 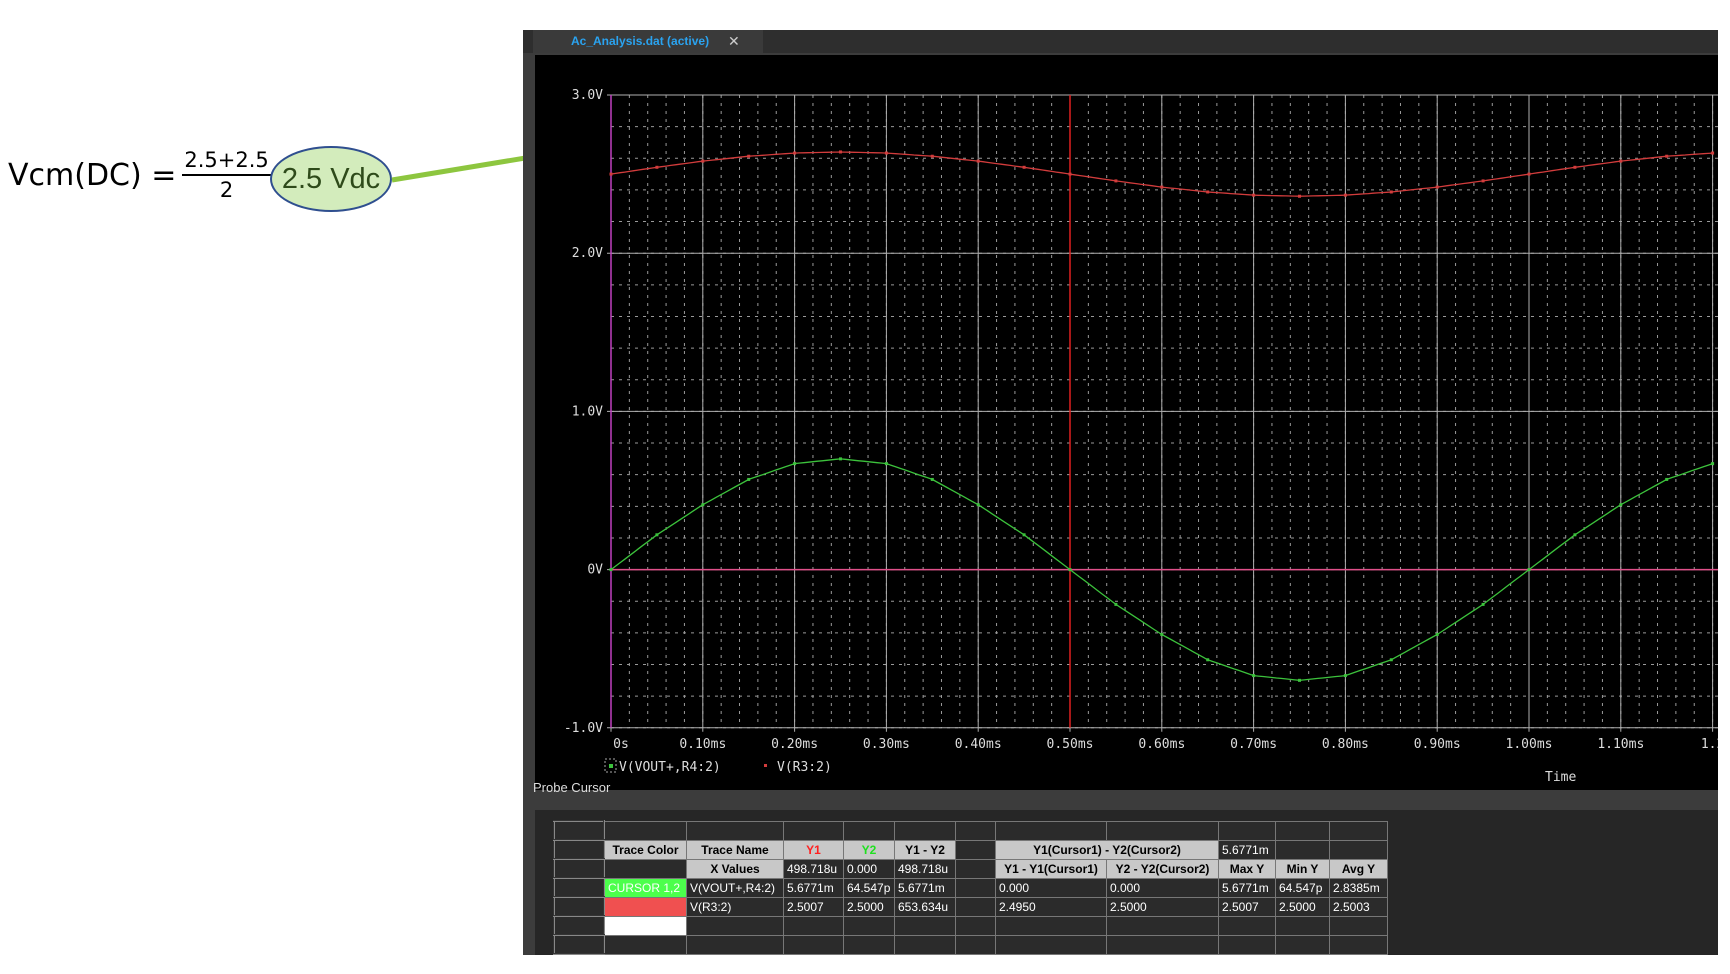 I want to click on header-y2-diff: Y2 - Y2(Cursor2), so click(x=1162, y=868).